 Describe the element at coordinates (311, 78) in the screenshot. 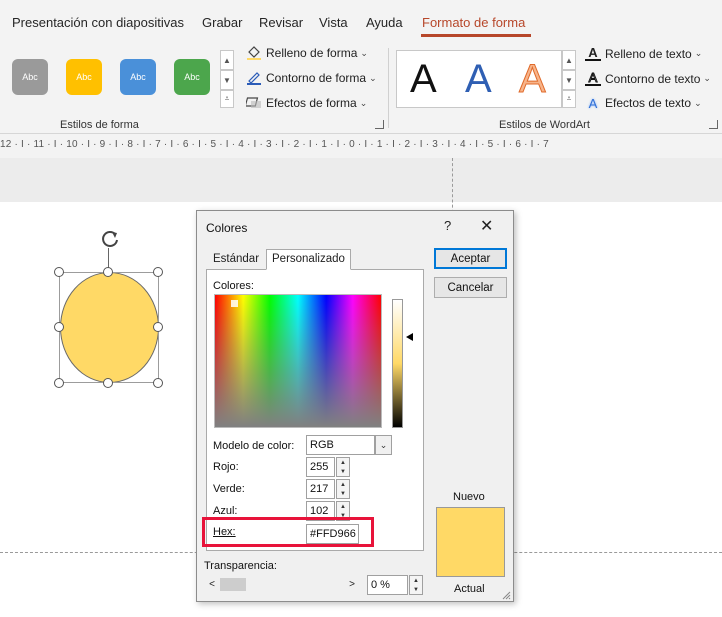

I see `shape-outline-button: Contorno de forma ⌄` at that location.